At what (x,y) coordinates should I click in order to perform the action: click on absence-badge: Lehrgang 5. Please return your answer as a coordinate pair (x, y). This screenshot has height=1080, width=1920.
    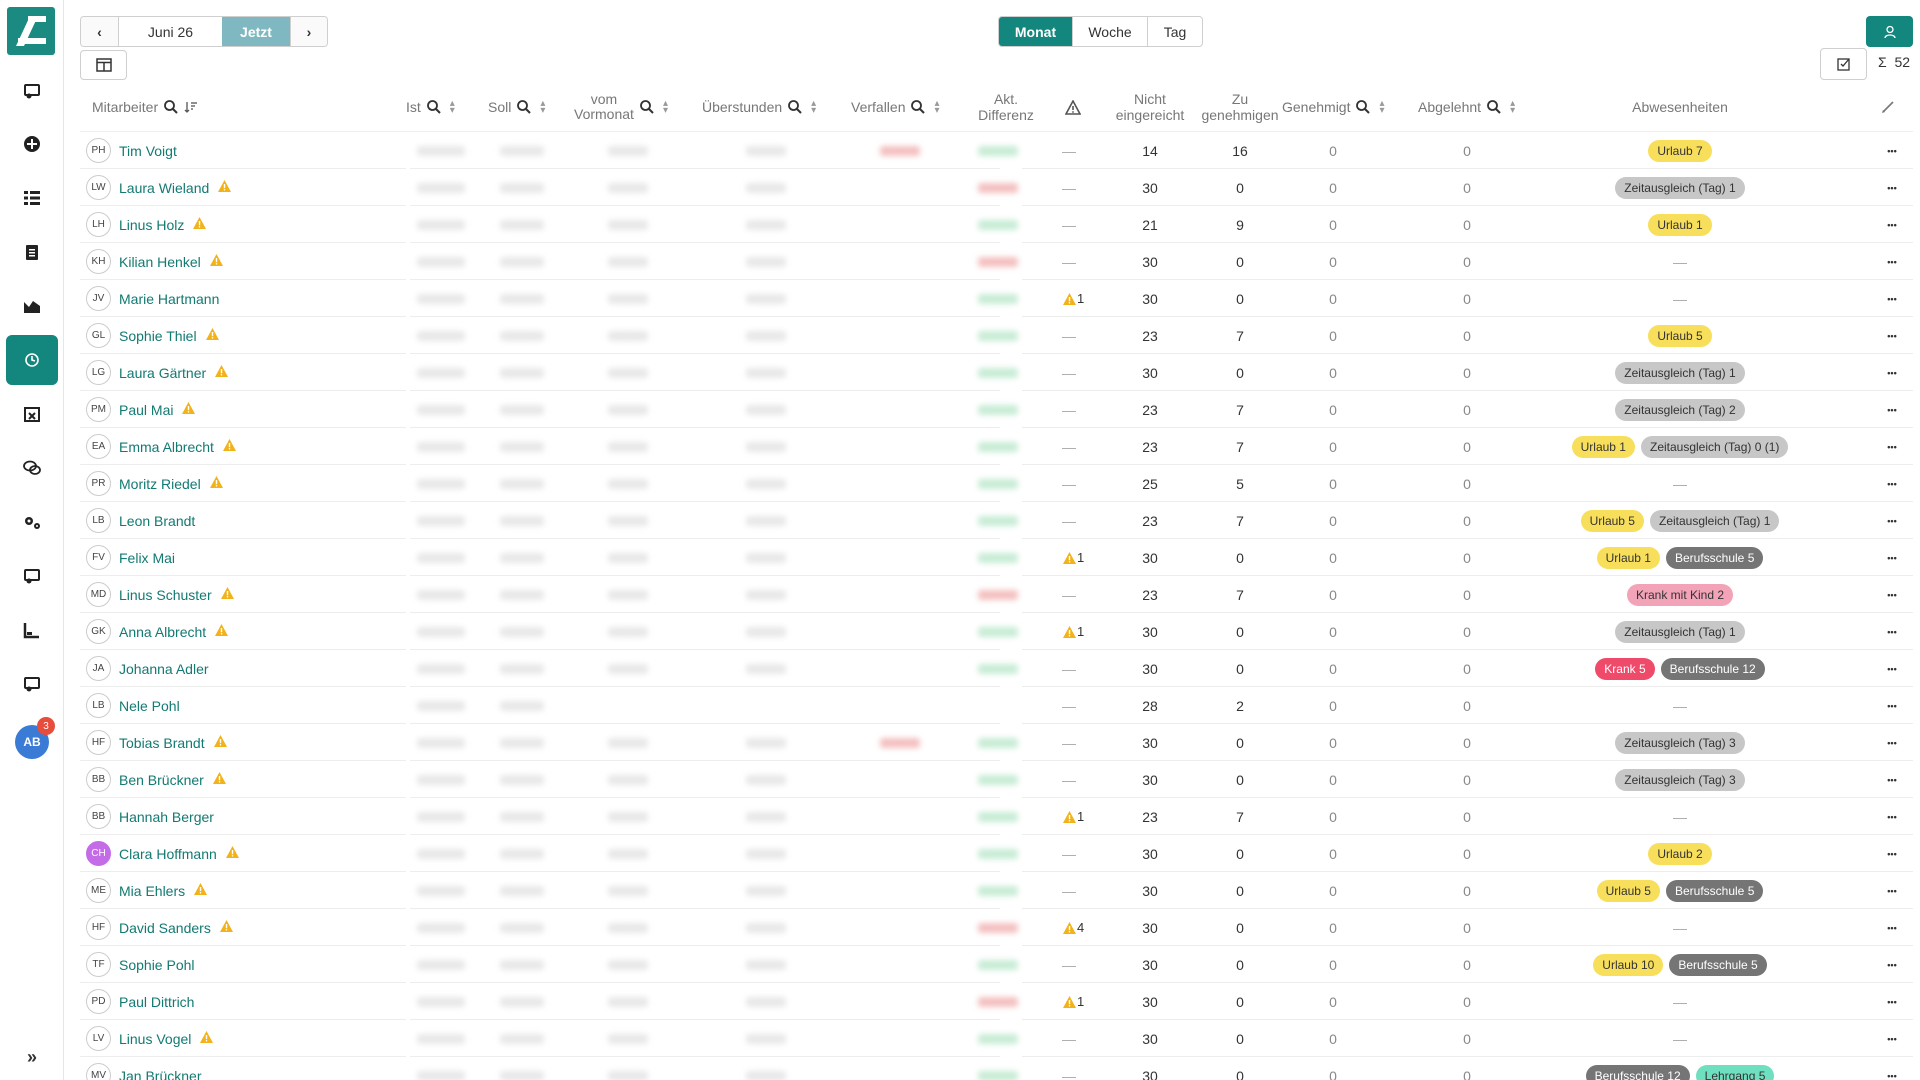
    Looking at the image, I should click on (1735, 1072).